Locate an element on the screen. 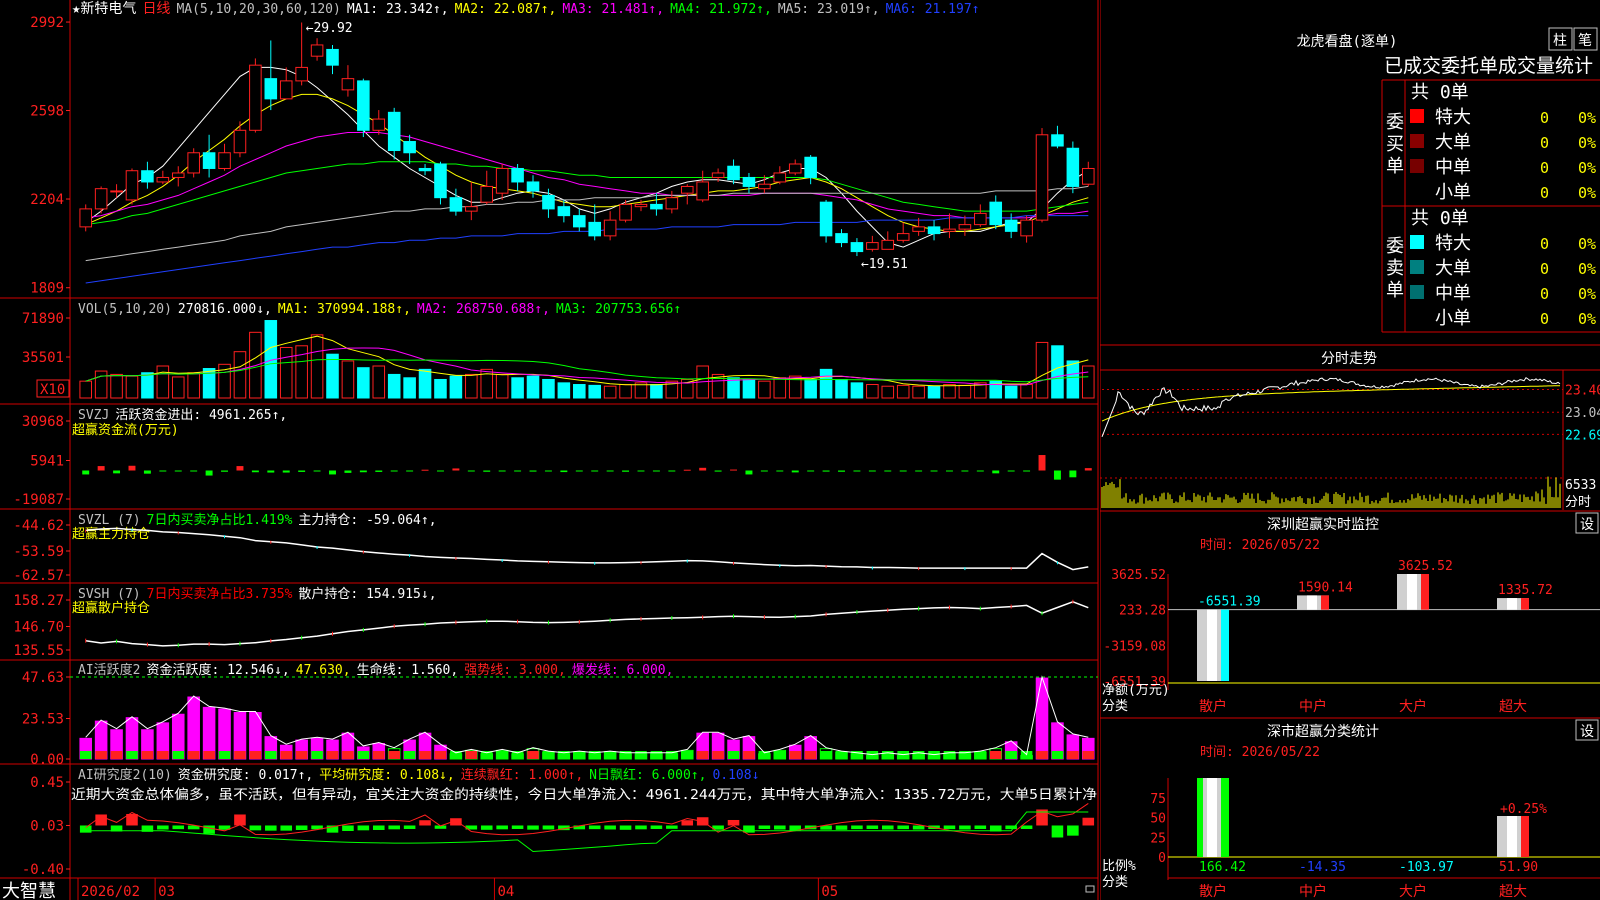 The image size is (1600, 900). header-item: 平均研究度: 0.108↓, is located at coordinates (386, 775).